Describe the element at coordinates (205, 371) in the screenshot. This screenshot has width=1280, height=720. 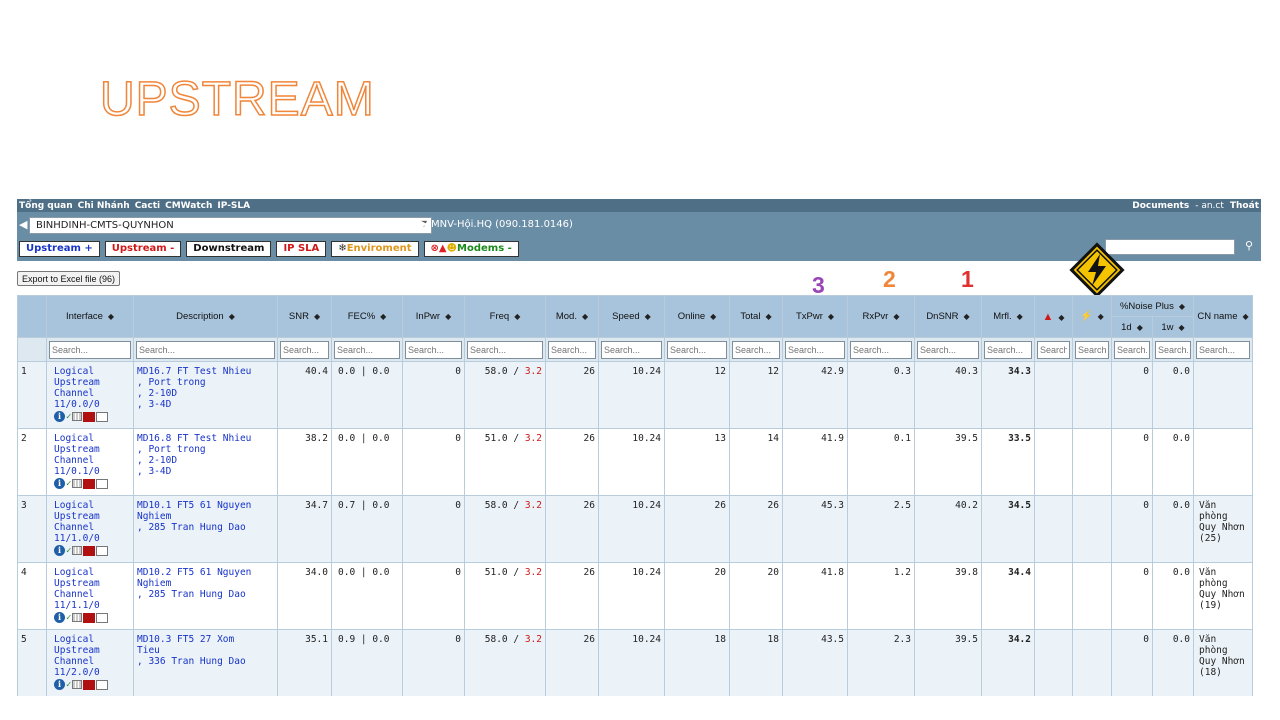
I see `description-text: MD16.7 FT Test Nhieu` at that location.